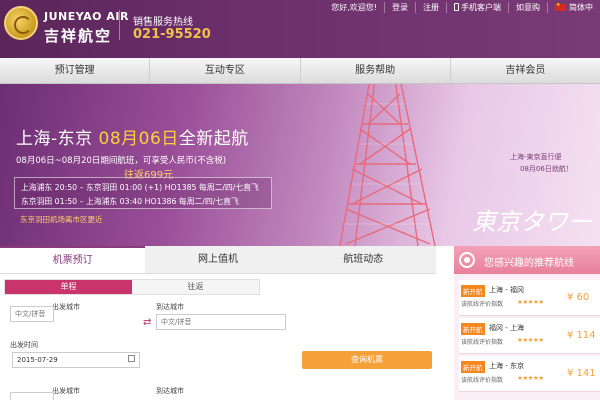 The height and width of the screenshot is (400, 600). I want to click on mobile-app-link: 手机客户端, so click(477, 7).